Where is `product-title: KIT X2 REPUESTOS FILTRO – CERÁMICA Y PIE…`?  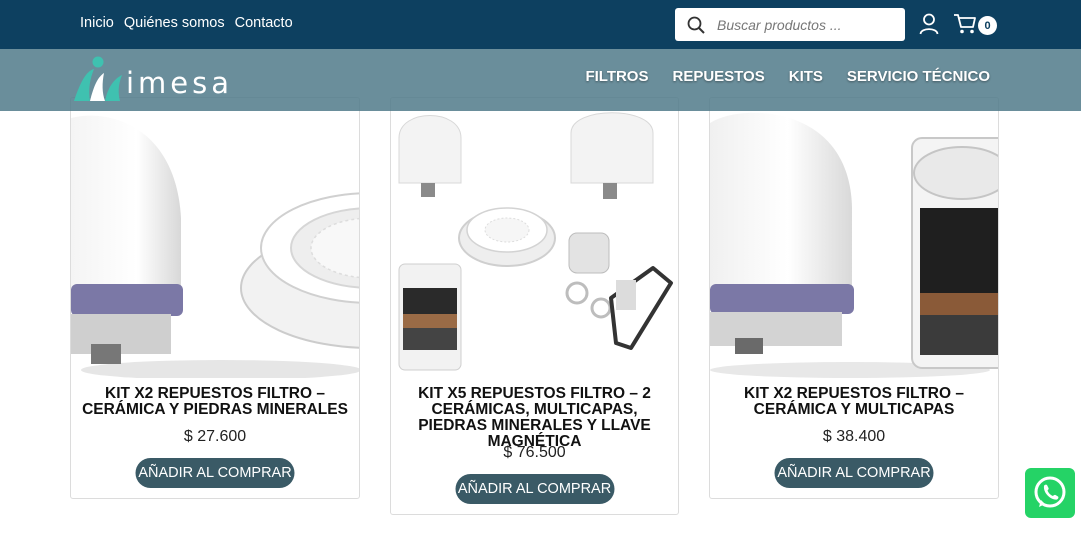 product-title: KIT X2 REPUESTOS FILTRO – CERÁMICA Y PIE… is located at coordinates (215, 402).